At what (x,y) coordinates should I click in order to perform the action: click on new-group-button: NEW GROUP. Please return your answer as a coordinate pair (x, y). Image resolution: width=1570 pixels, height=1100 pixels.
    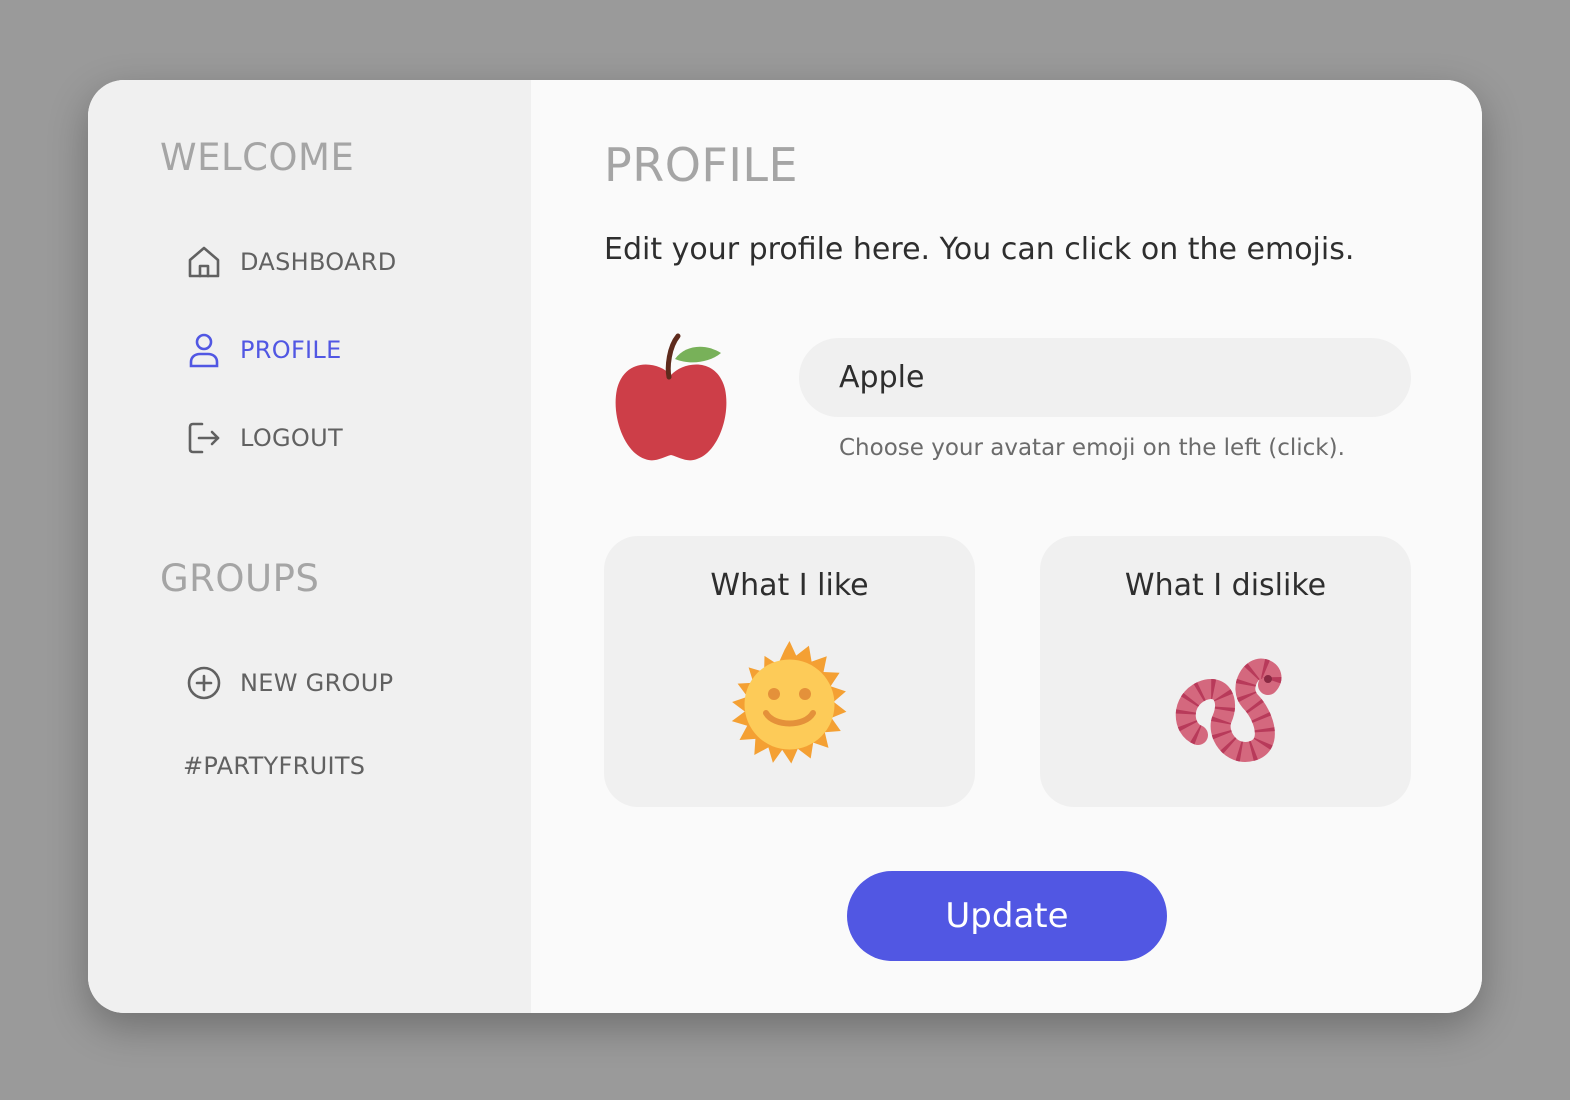
    Looking at the image, I should click on (289, 683).